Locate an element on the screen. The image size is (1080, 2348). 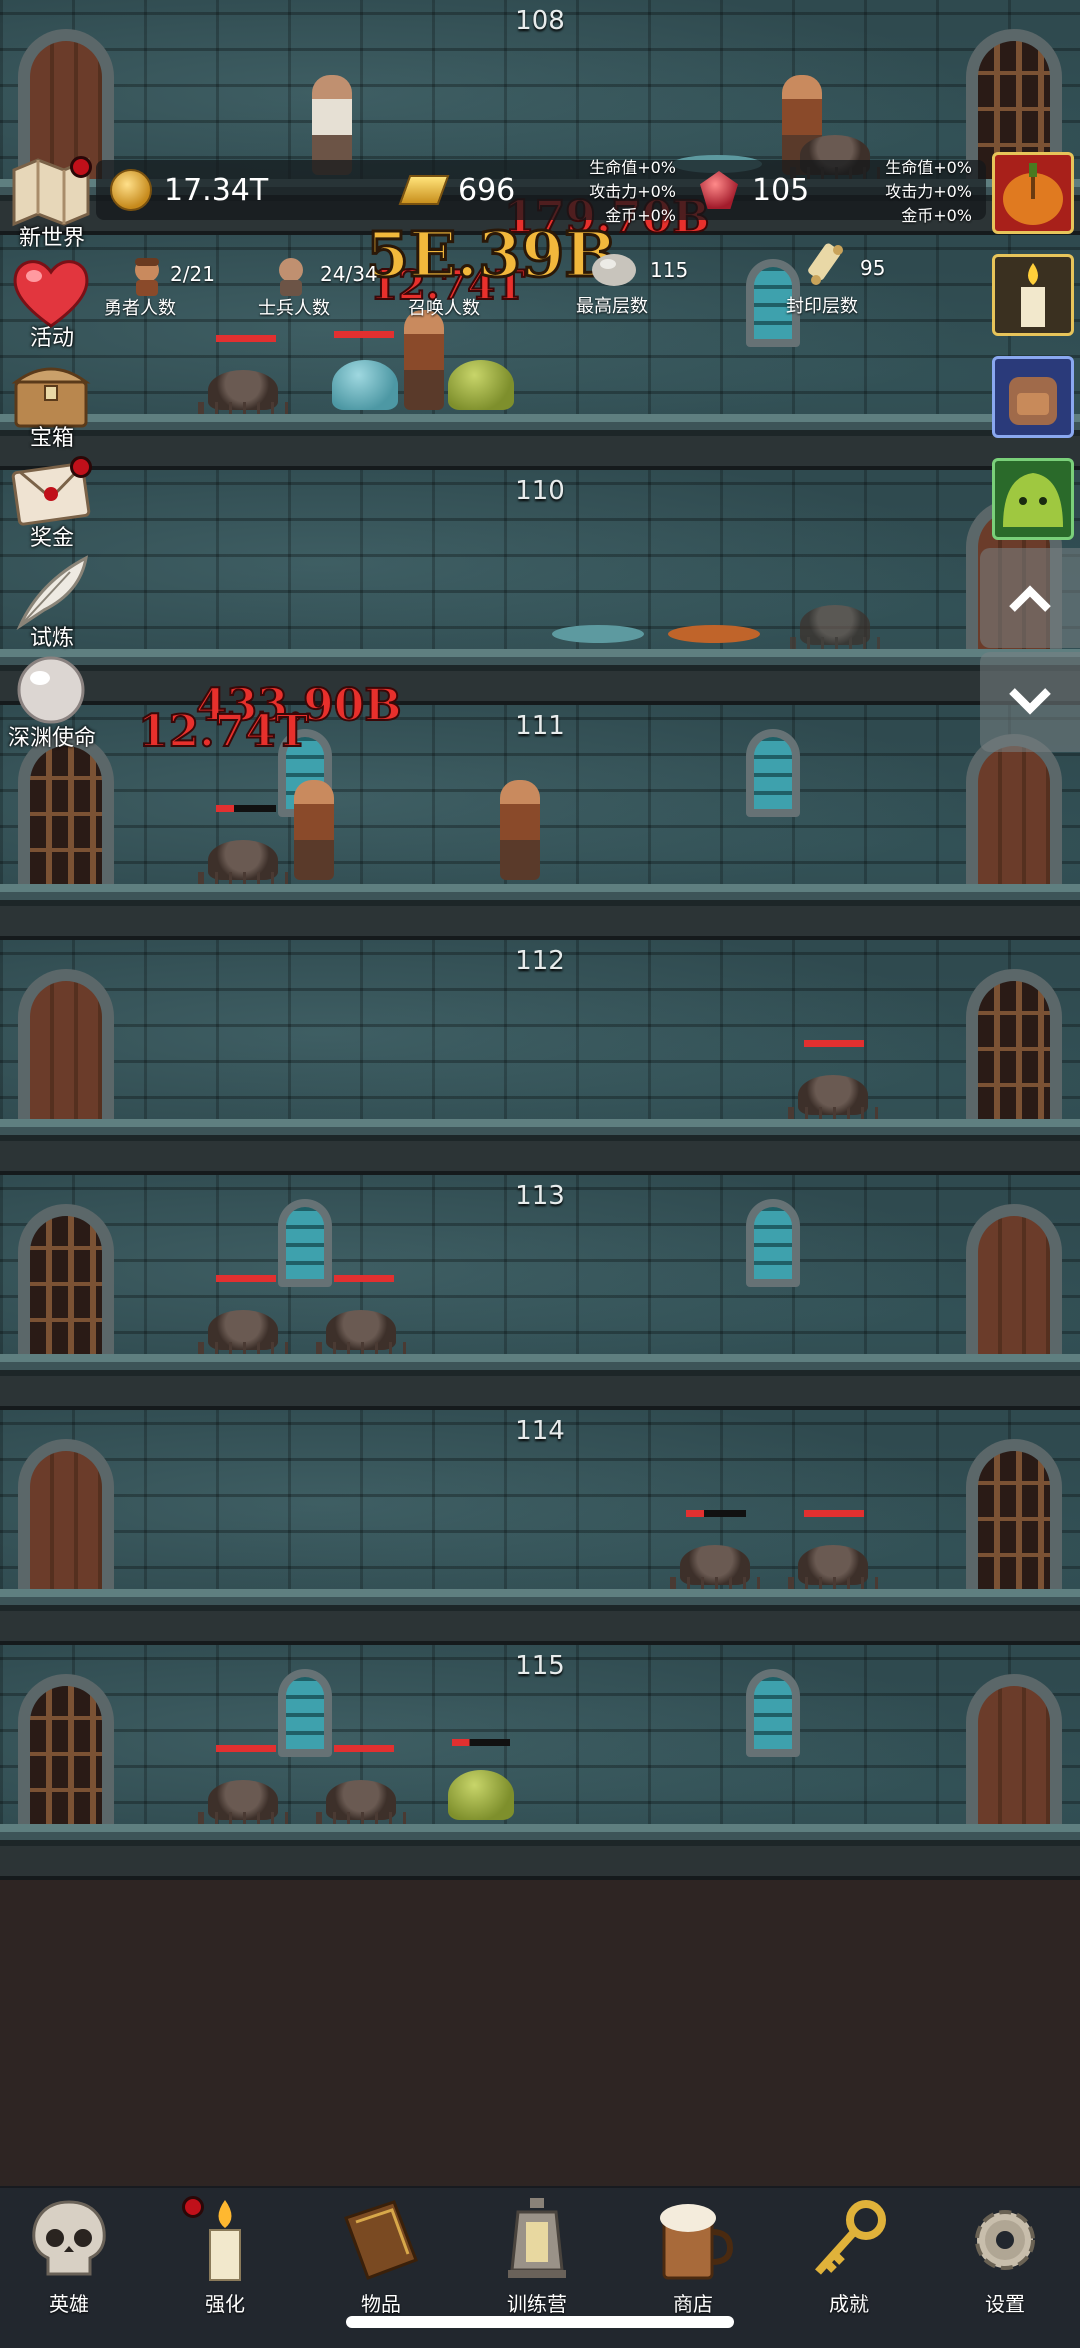
nav-label: 物品 is located at coordinates (381, 2304).